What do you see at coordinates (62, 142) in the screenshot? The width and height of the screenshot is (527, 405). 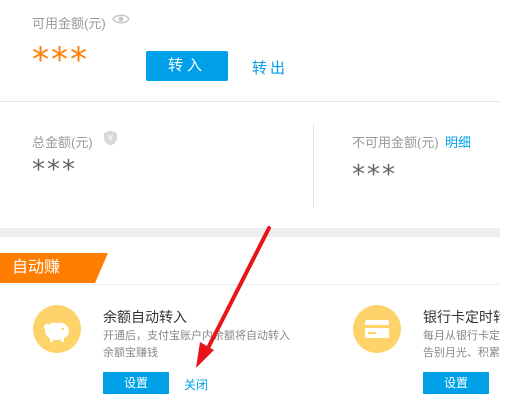 I see `total-amount-label: 总金额(元)` at bounding box center [62, 142].